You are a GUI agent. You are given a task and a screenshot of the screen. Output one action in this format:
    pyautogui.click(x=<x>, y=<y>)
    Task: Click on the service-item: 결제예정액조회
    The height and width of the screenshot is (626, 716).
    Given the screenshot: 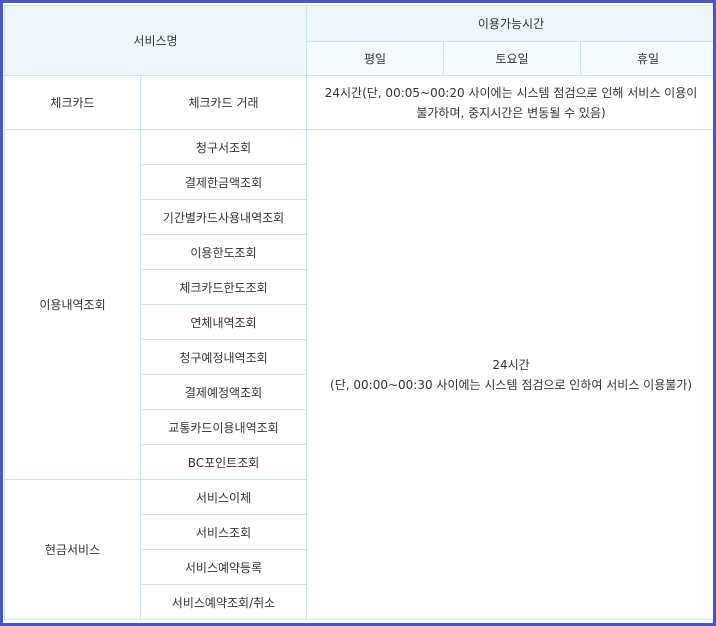 What is the action you would take?
    pyautogui.click(x=223, y=392)
    